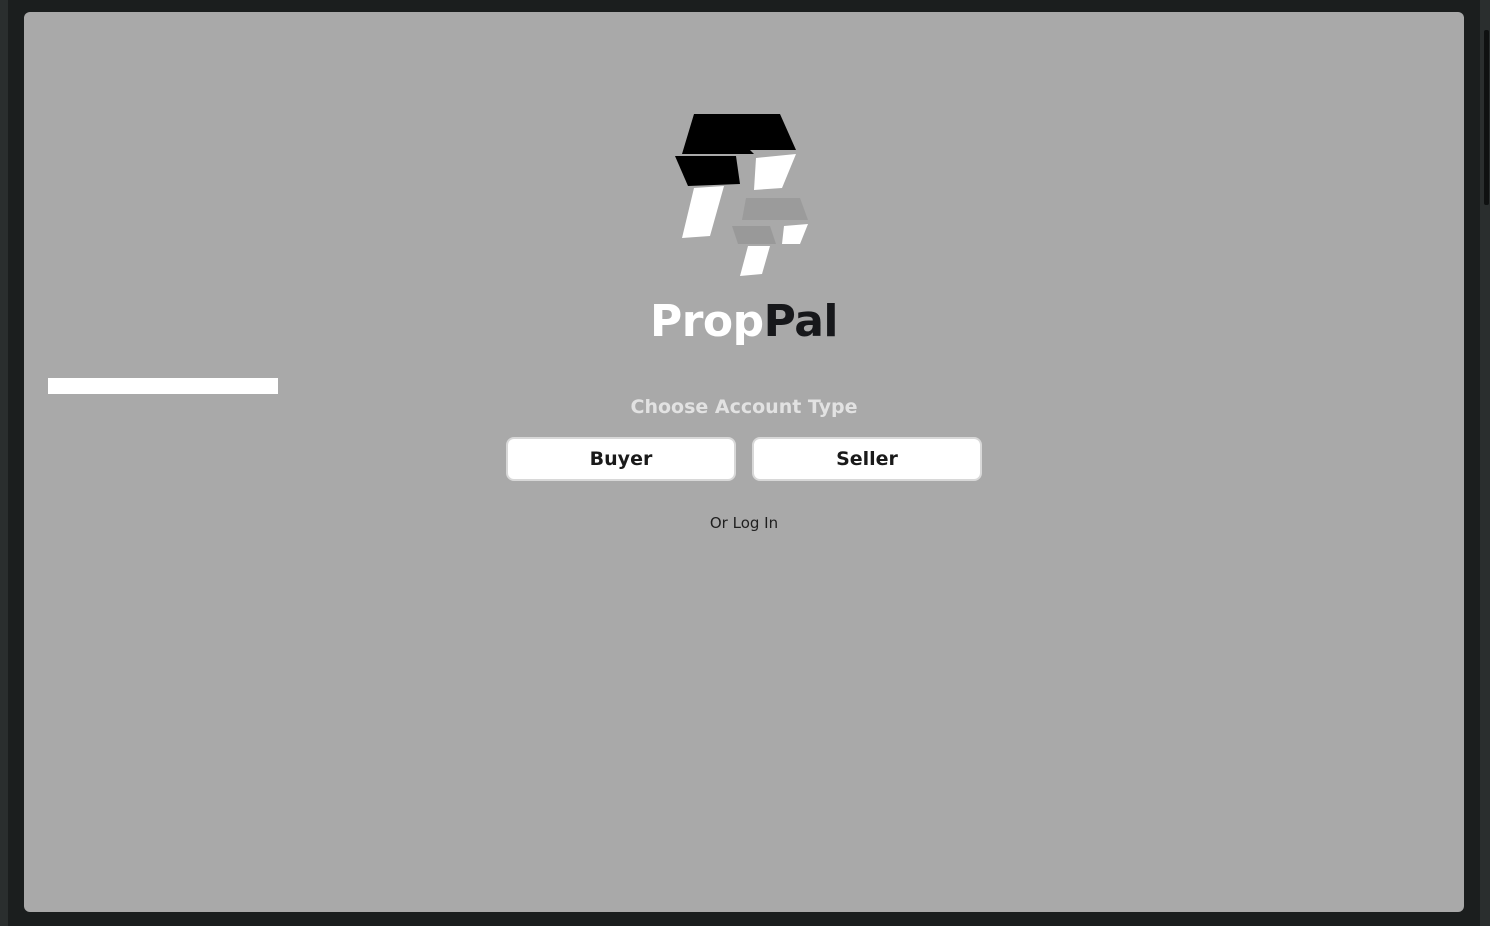  Describe the element at coordinates (744, 459) in the screenshot. I see `account-type-options: Buyer Seller` at that location.